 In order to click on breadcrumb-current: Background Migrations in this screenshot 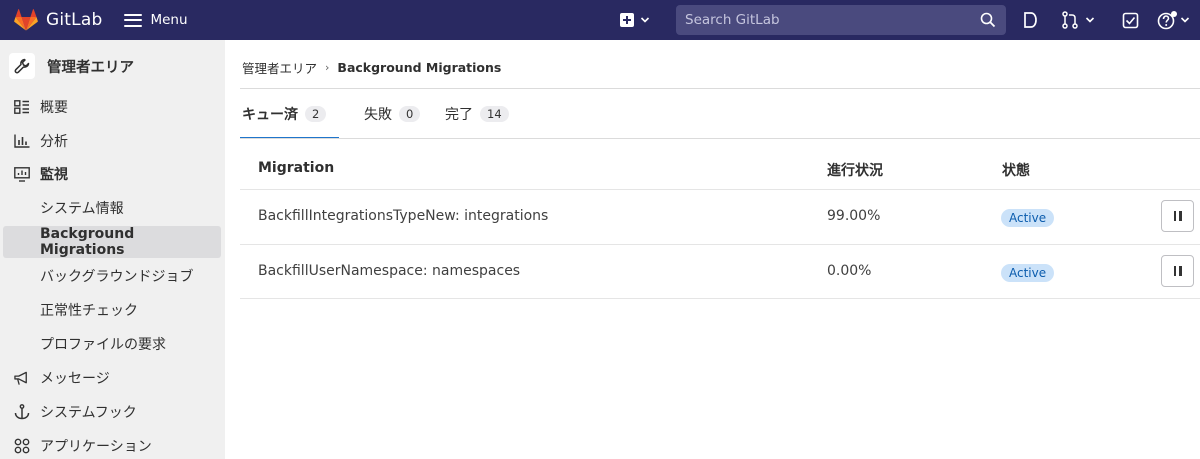, I will do `click(419, 67)`.